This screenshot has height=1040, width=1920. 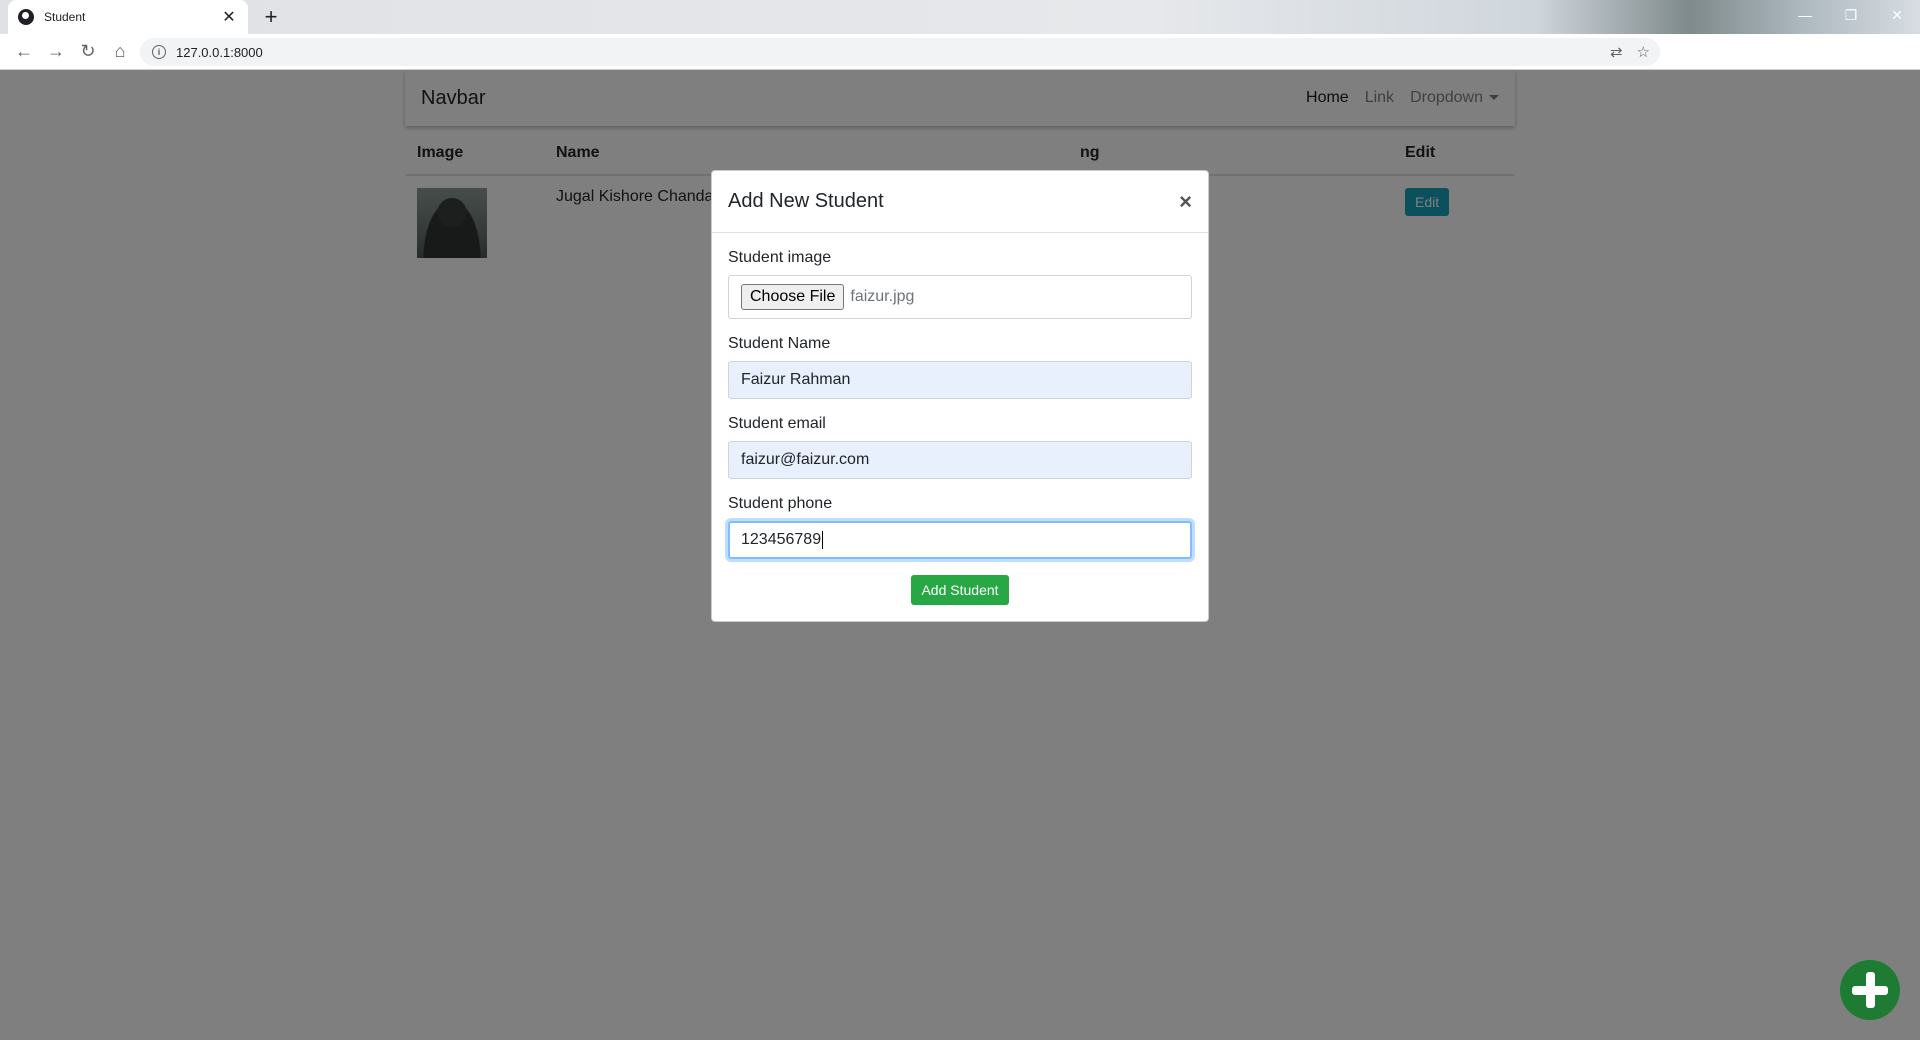 What do you see at coordinates (65, 17) in the screenshot?
I see `tab-title: Student` at bounding box center [65, 17].